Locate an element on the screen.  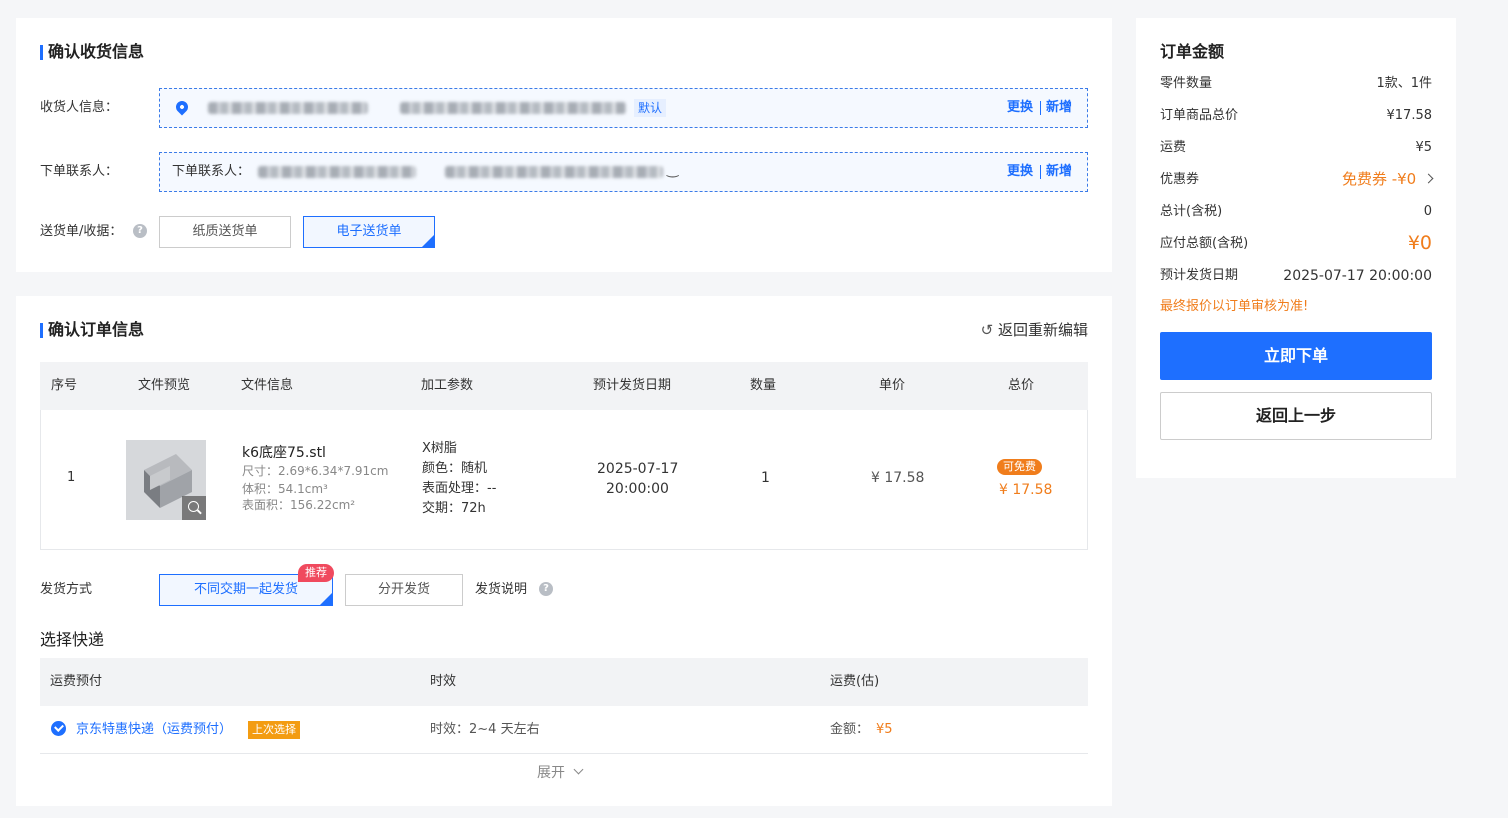
location-pin-icon is located at coordinates (182, 107).